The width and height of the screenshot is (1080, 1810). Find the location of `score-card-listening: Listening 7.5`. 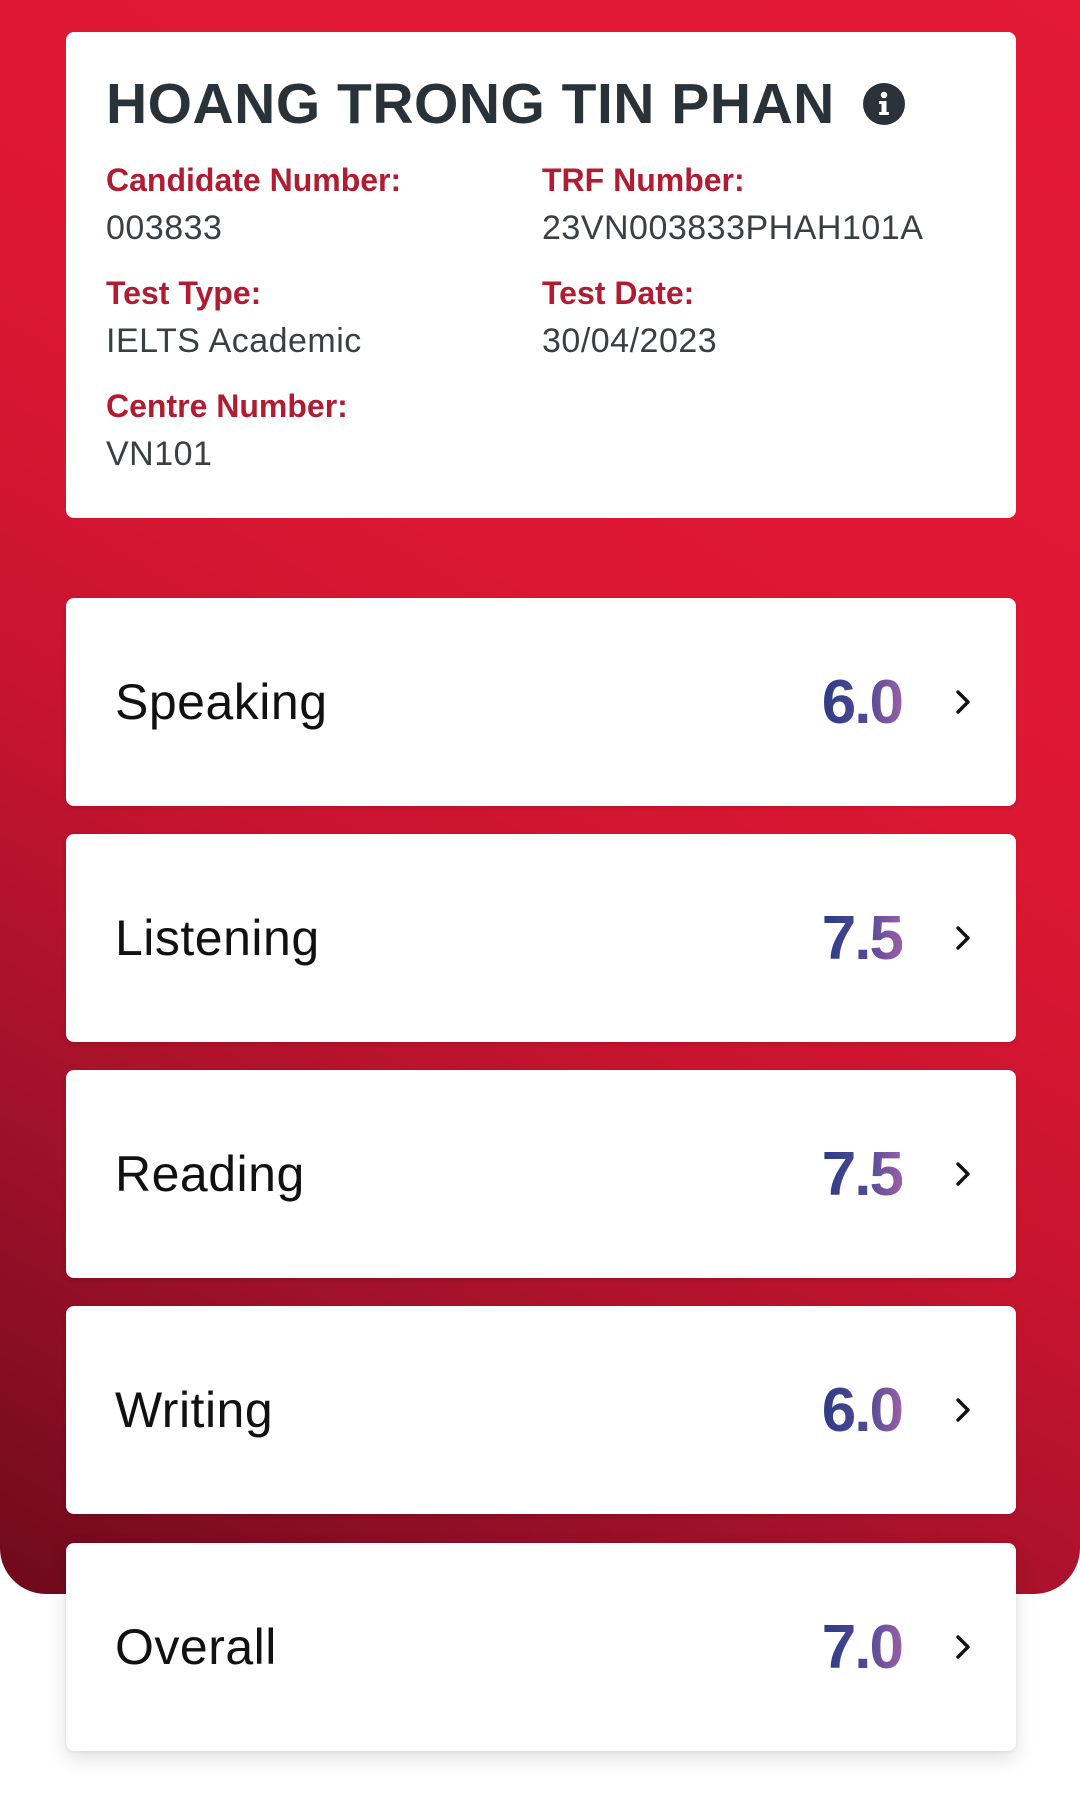

score-card-listening: Listening 7.5 is located at coordinates (541, 938).